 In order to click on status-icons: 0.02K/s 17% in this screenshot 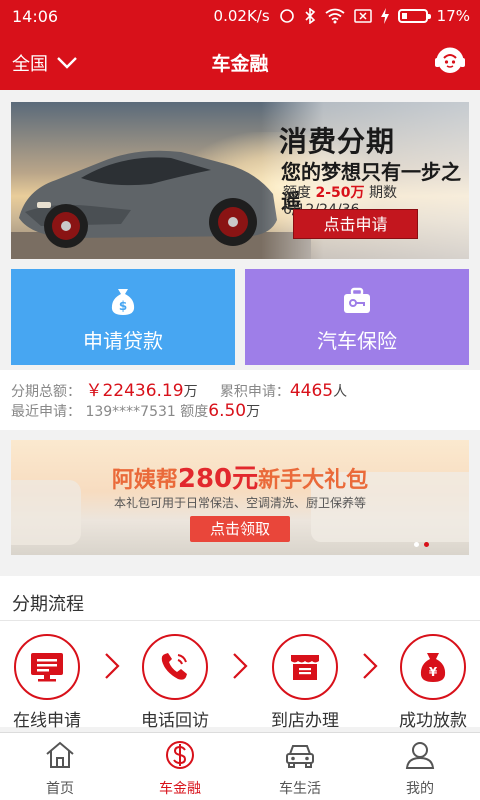, I will do `click(342, 16)`.